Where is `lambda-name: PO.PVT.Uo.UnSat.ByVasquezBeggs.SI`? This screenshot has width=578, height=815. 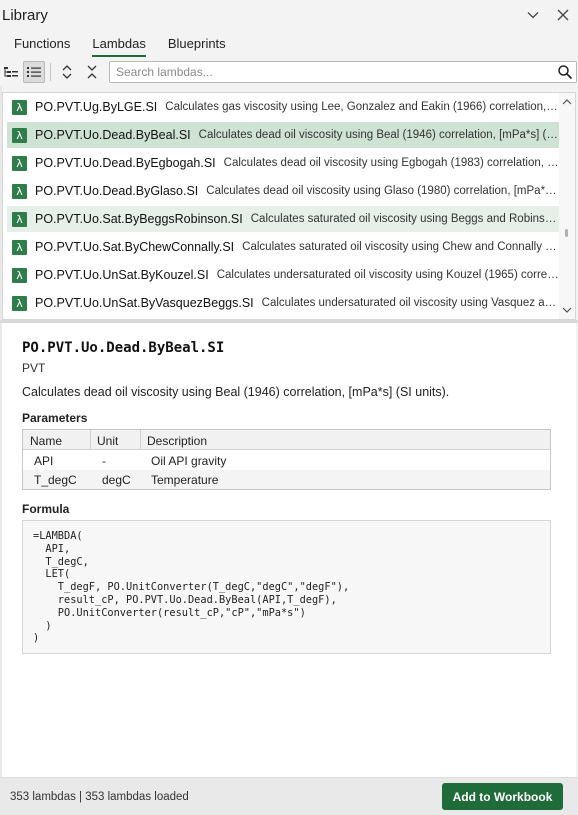 lambda-name: PO.PVT.Uo.UnSat.ByVasquezBeggs.SI is located at coordinates (144, 303).